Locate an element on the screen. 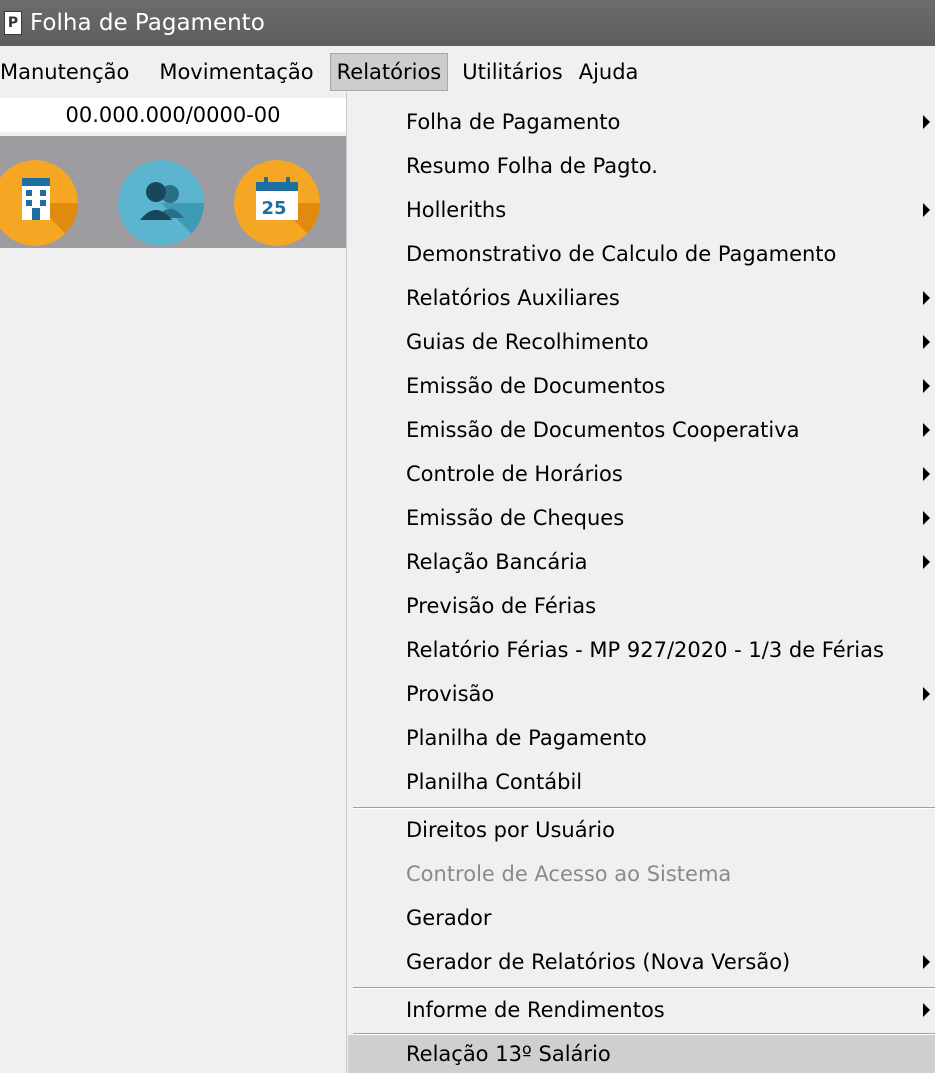 This screenshot has height=1073, width=935. menuitem-label: Folha de Pagamento is located at coordinates (513, 122).